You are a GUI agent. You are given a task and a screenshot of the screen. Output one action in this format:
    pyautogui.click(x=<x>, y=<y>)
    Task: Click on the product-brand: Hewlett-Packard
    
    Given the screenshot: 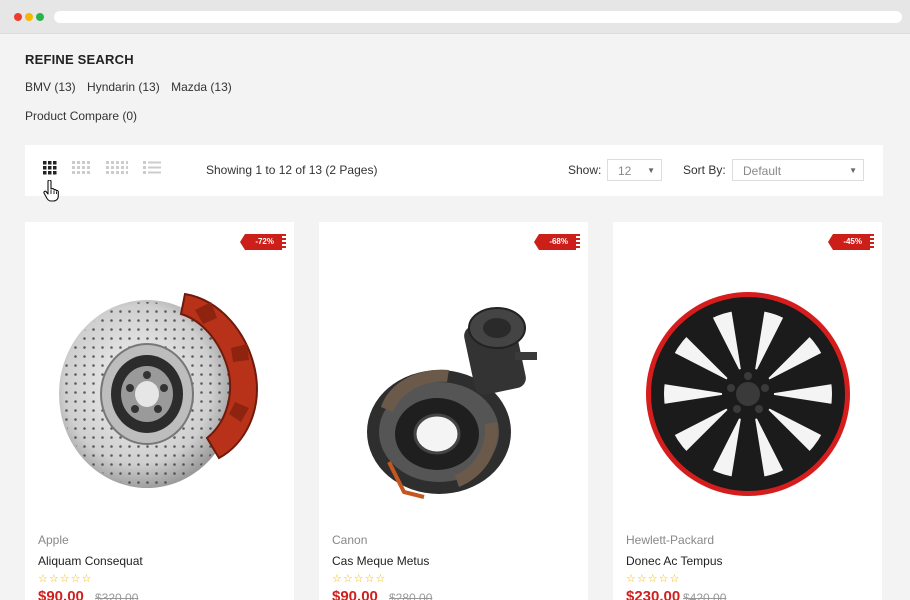 What is the action you would take?
    pyautogui.click(x=670, y=540)
    